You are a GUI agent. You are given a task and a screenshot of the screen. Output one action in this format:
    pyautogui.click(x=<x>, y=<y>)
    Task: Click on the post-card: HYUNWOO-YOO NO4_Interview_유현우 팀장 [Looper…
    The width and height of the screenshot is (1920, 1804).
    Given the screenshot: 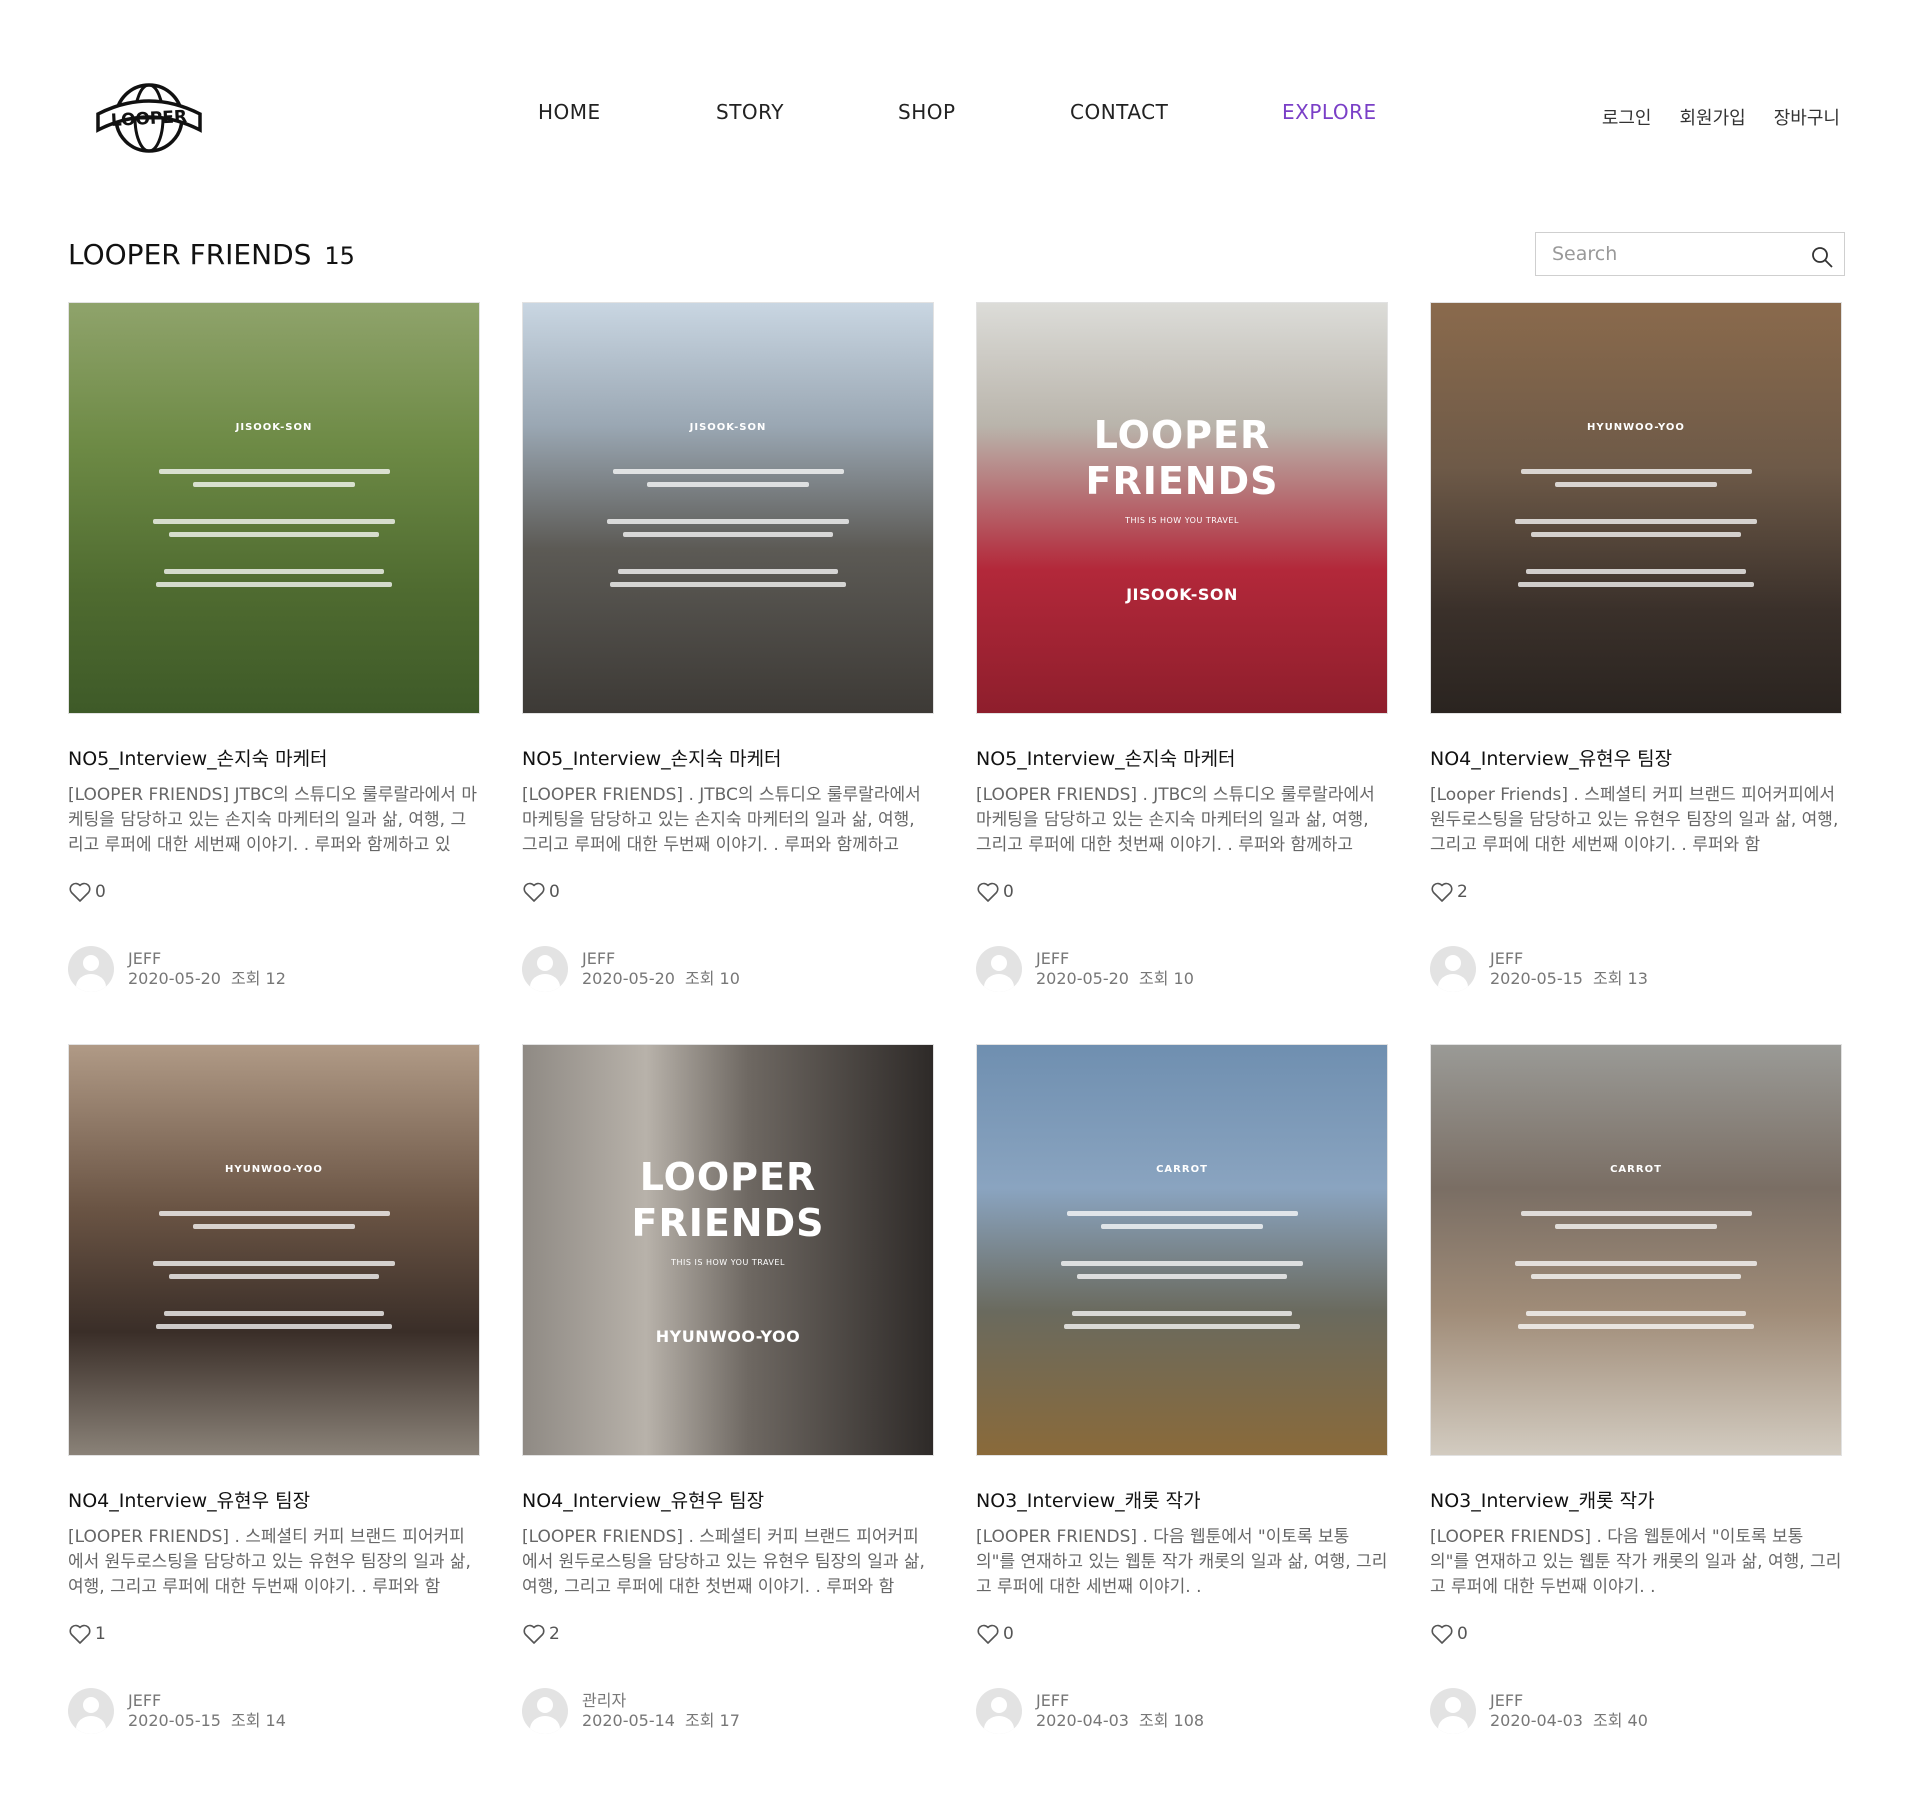 What is the action you would take?
    pyautogui.click(x=1636, y=673)
    